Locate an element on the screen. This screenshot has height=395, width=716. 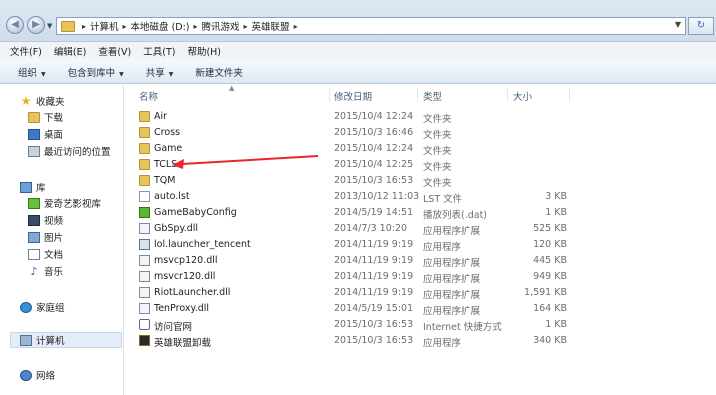
internet-shortcut-icon is located at coordinates (144, 324).